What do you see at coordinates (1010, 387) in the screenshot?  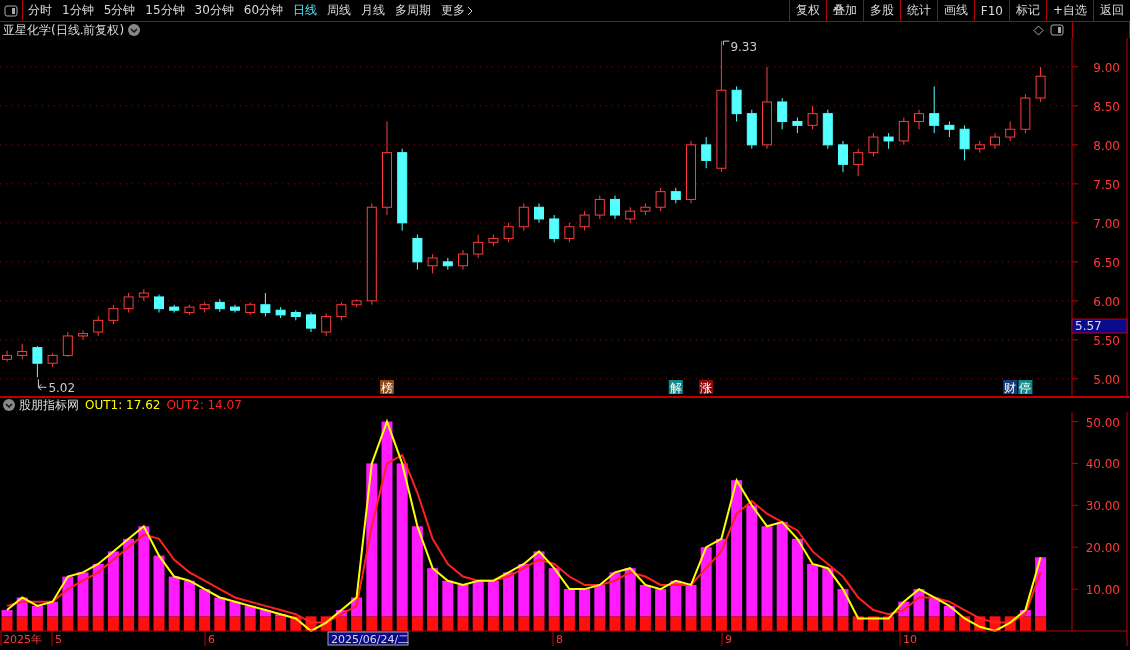 I see `signal-badge: 财` at bounding box center [1010, 387].